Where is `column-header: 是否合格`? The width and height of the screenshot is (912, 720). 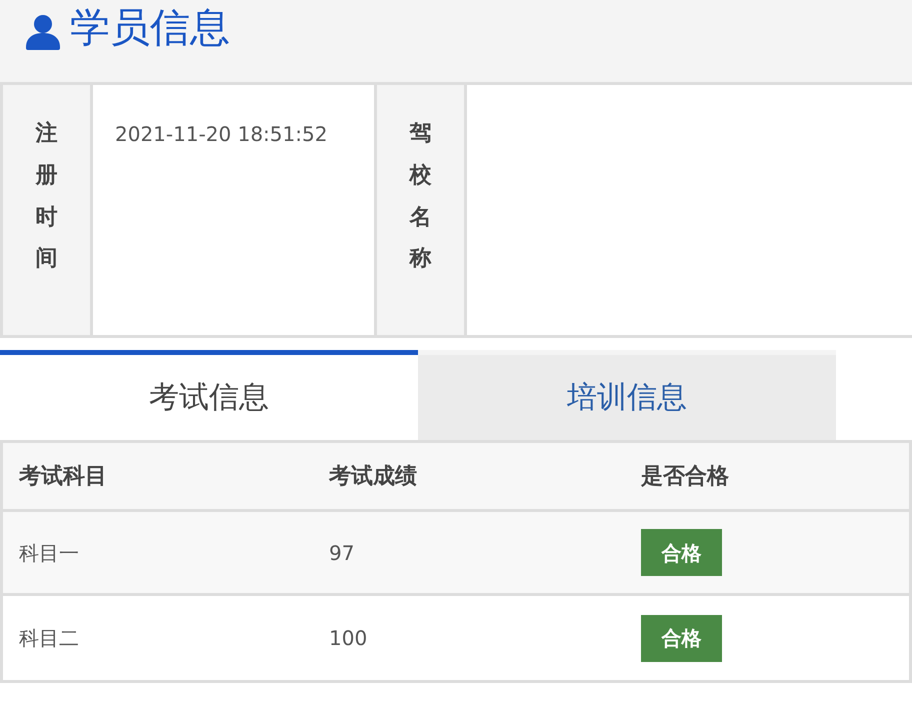 column-header: 是否合格 is located at coordinates (685, 476).